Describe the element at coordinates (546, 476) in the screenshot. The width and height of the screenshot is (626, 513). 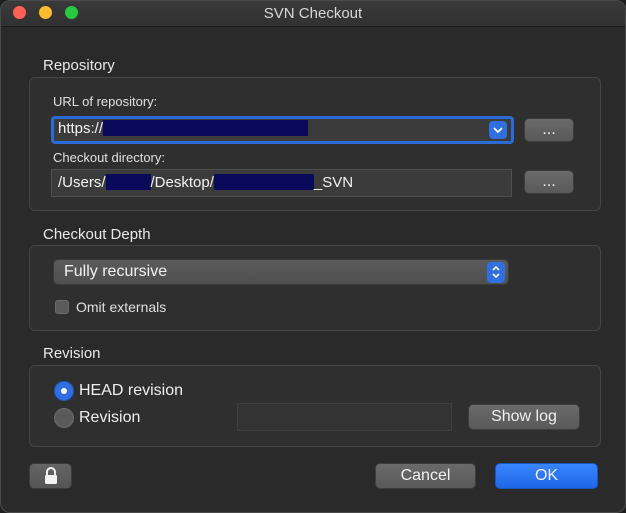
I see `ok-button: OK` at that location.